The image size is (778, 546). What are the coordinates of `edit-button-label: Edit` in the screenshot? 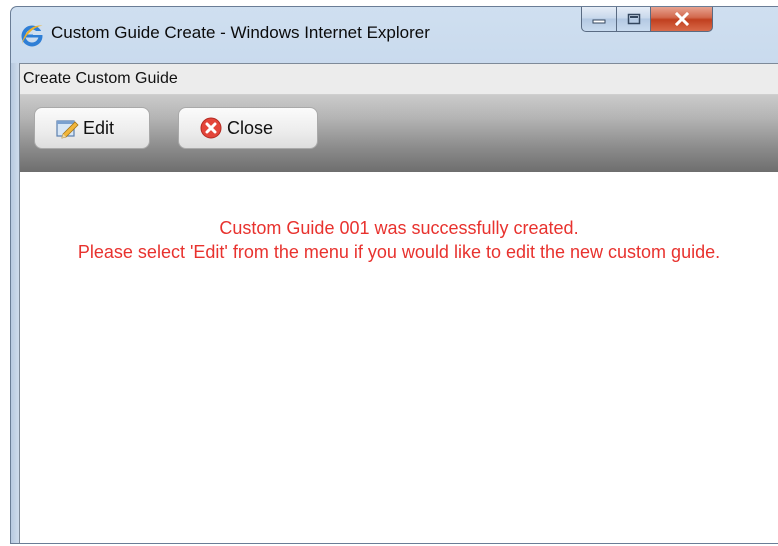 It's located at (99, 127).